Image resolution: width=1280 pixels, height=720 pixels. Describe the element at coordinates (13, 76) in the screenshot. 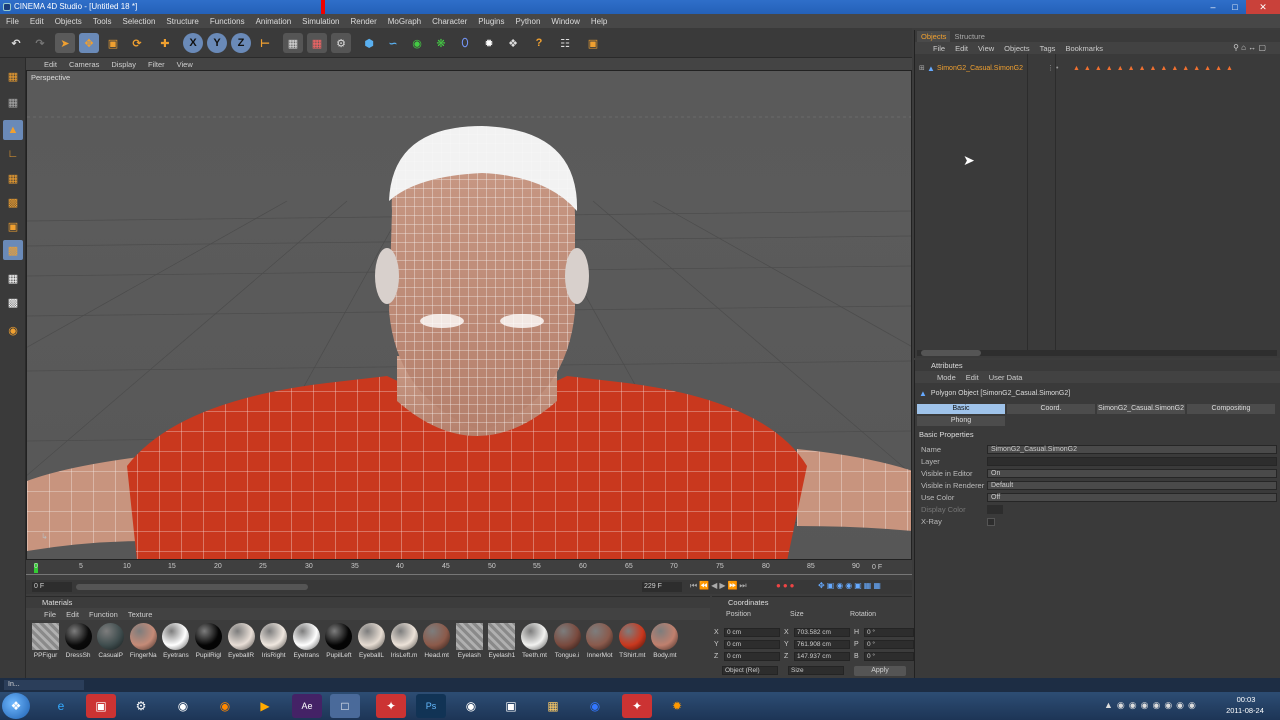

I see `make-editable-icon: ▦` at that location.